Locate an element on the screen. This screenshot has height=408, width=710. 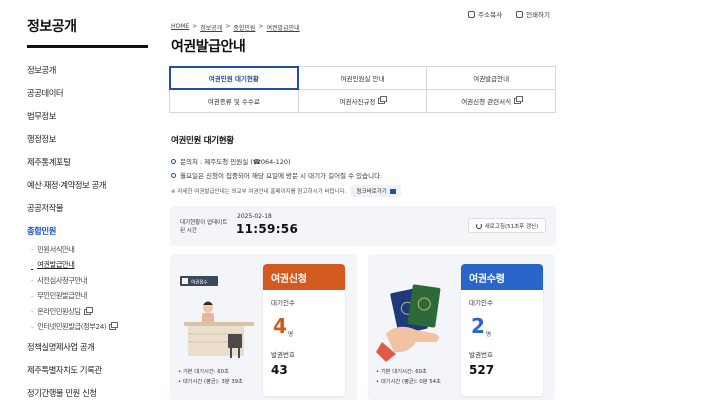
print-button: 인쇄하기 is located at coordinates (533, 14).